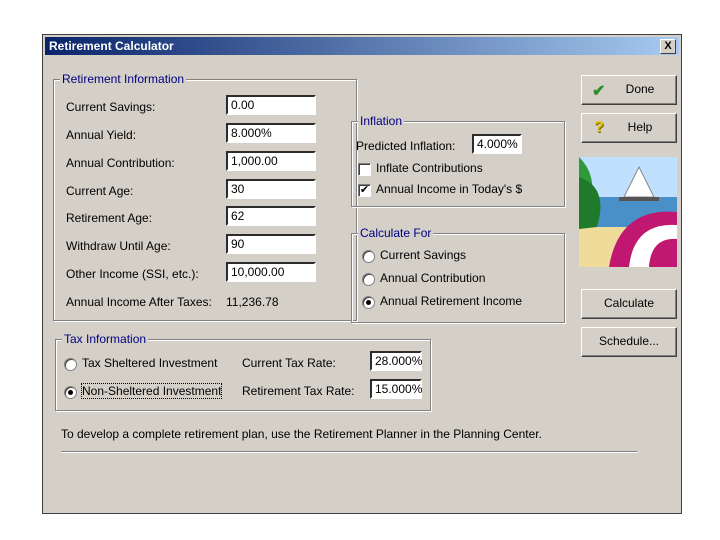  Describe the element at coordinates (109, 218) in the screenshot. I see `retirement-age-label: Retirement Age:` at that location.